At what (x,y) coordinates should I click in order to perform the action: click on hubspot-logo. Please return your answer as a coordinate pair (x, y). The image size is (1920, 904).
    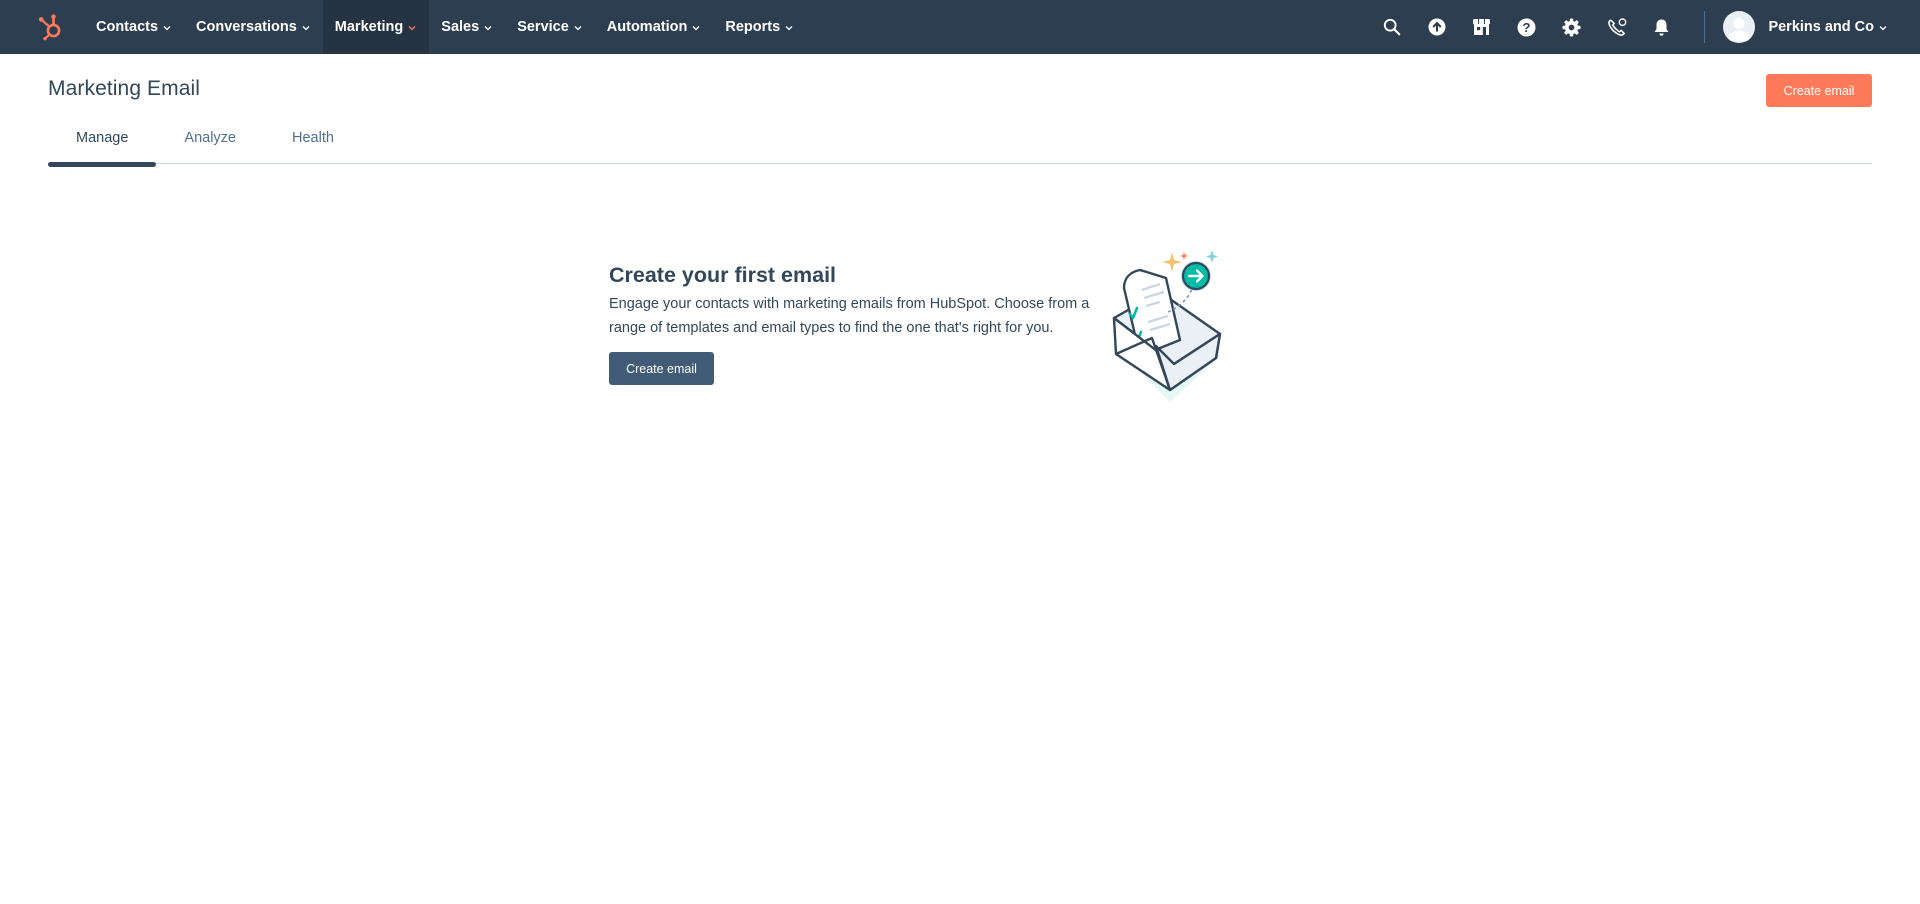
    Looking at the image, I should click on (51, 27).